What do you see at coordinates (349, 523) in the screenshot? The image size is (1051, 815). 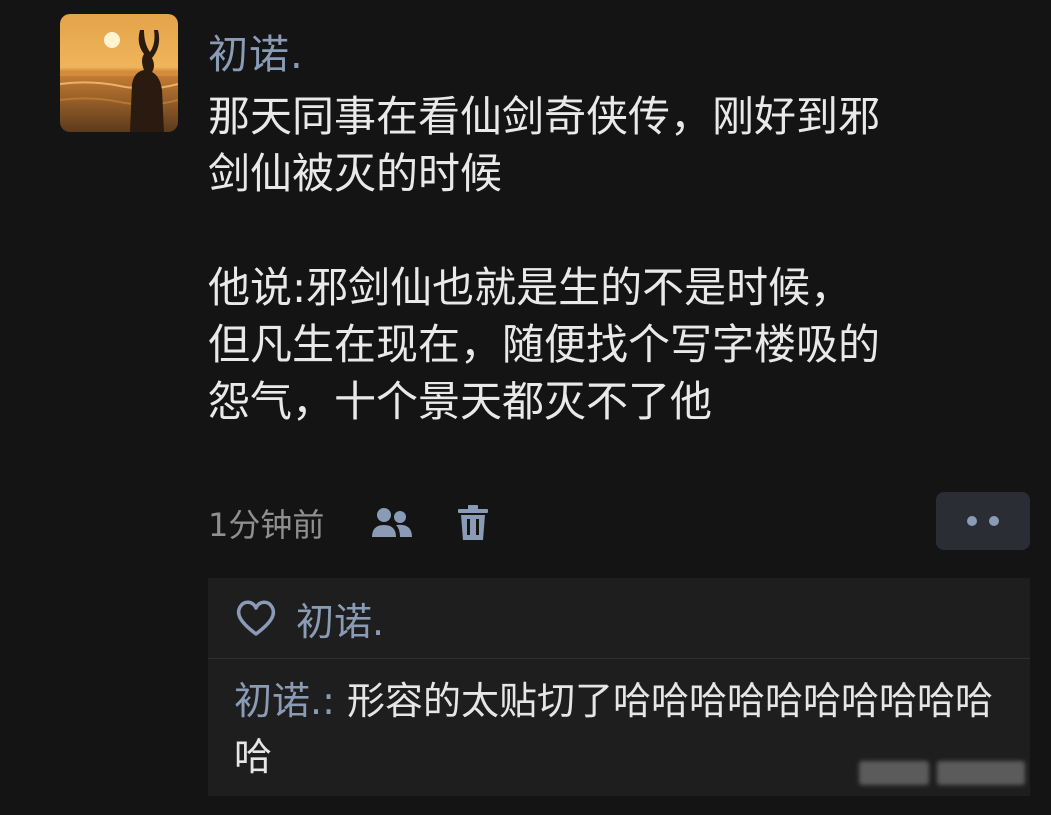 I see `post-meta-row: 1分钟前` at bounding box center [349, 523].